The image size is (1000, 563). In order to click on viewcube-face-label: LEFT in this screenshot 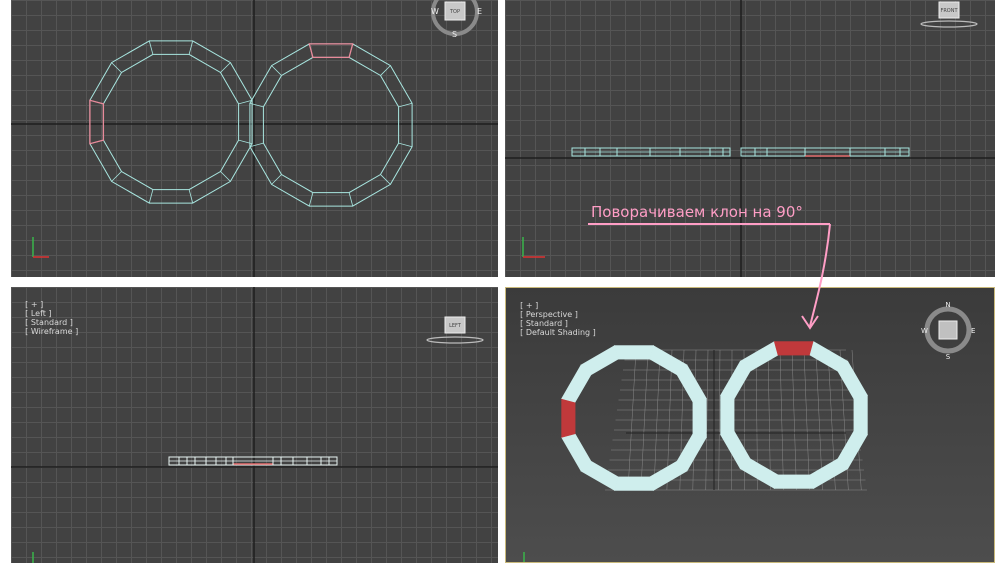, I will do `click(455, 326)`.